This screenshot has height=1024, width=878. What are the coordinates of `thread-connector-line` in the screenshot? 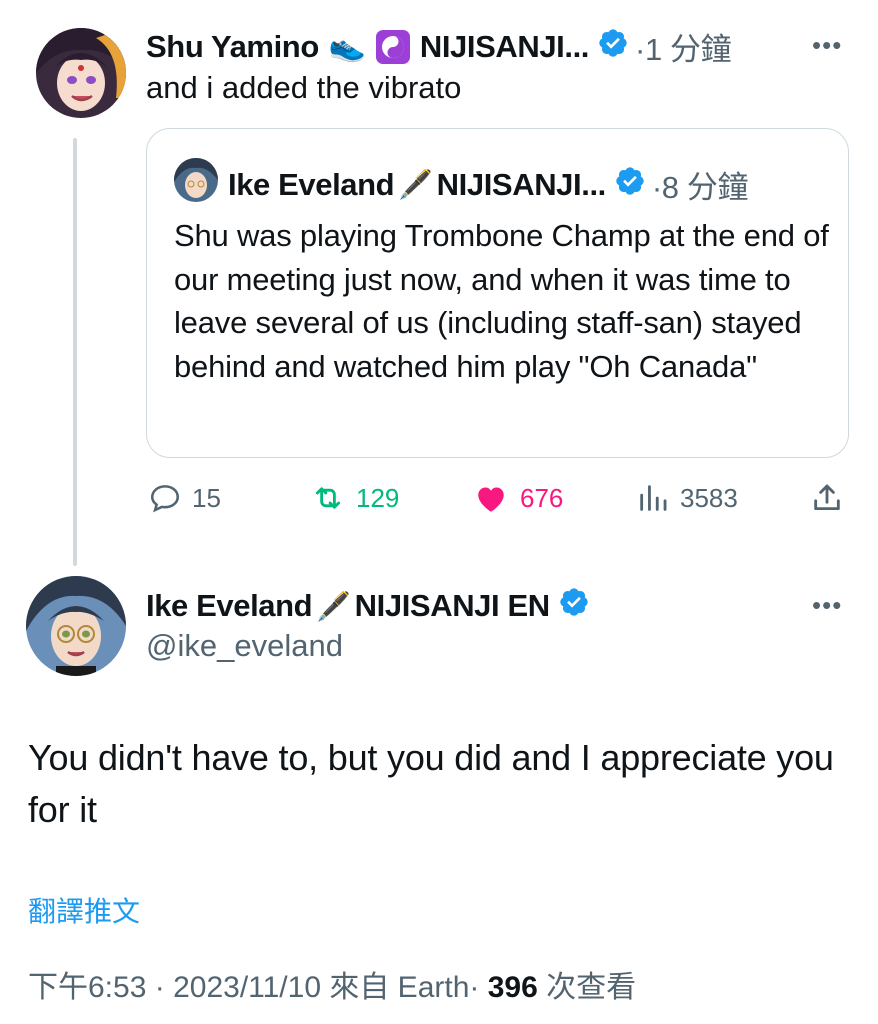 It's located at (75, 352).